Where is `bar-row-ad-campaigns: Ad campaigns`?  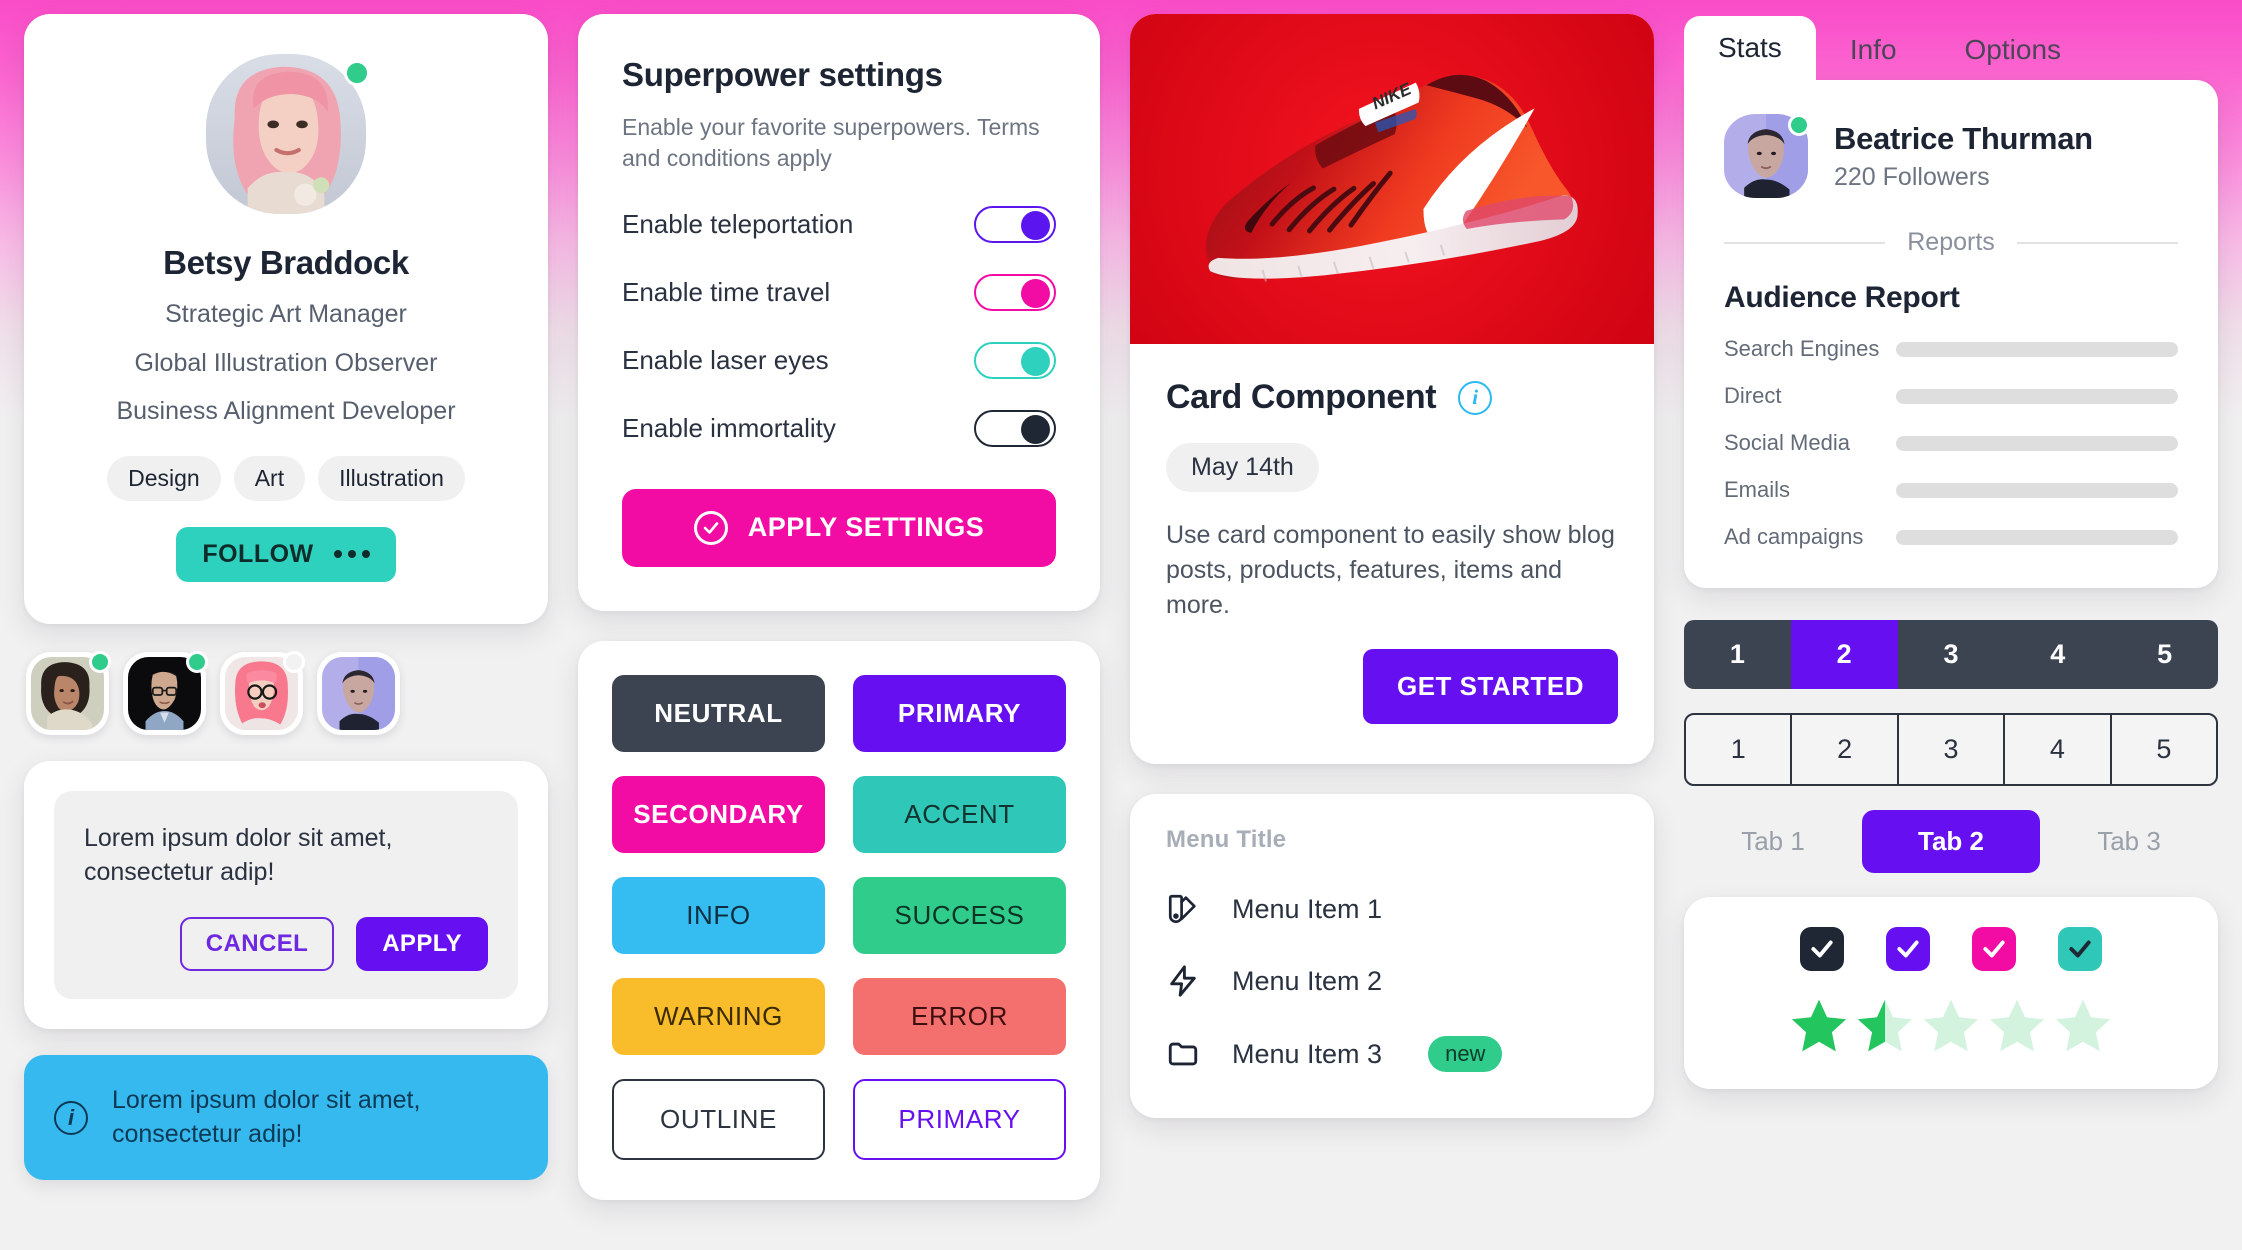
bar-row-ad-campaigns: Ad campaigns is located at coordinates (1951, 537).